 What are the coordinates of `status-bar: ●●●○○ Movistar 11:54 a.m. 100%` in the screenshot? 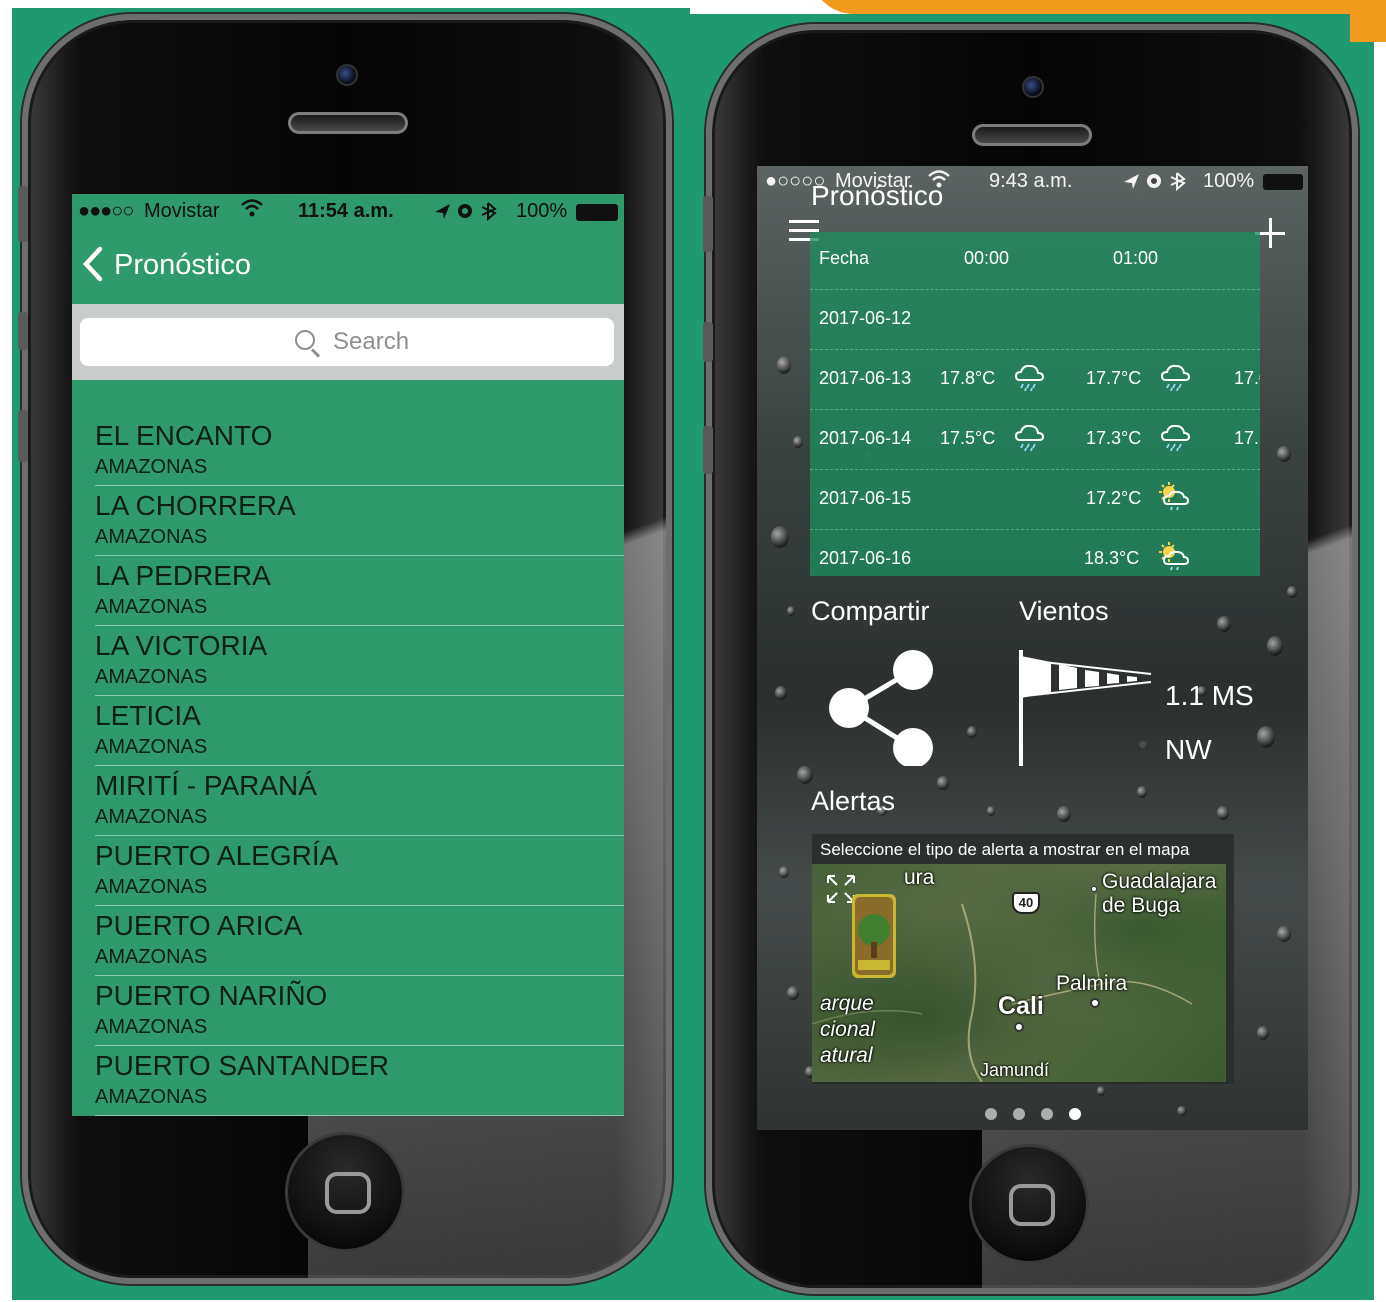 It's located at (348, 212).